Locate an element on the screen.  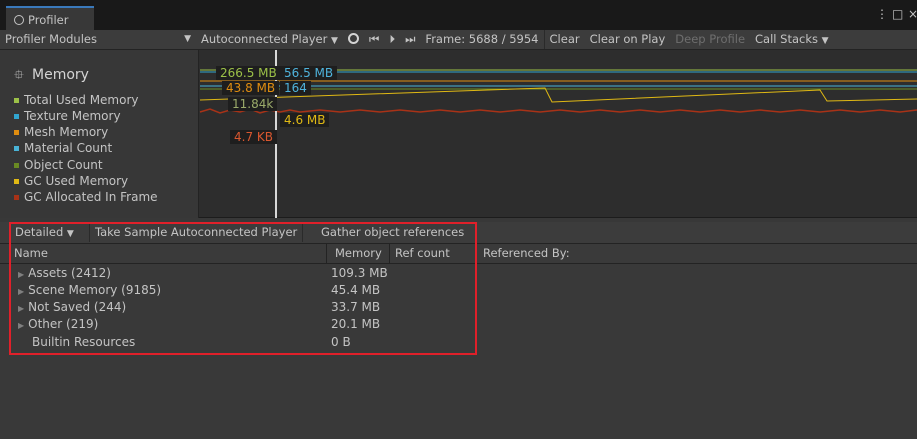
tree-row: Builtin Resources is located at coordinates (83, 342).